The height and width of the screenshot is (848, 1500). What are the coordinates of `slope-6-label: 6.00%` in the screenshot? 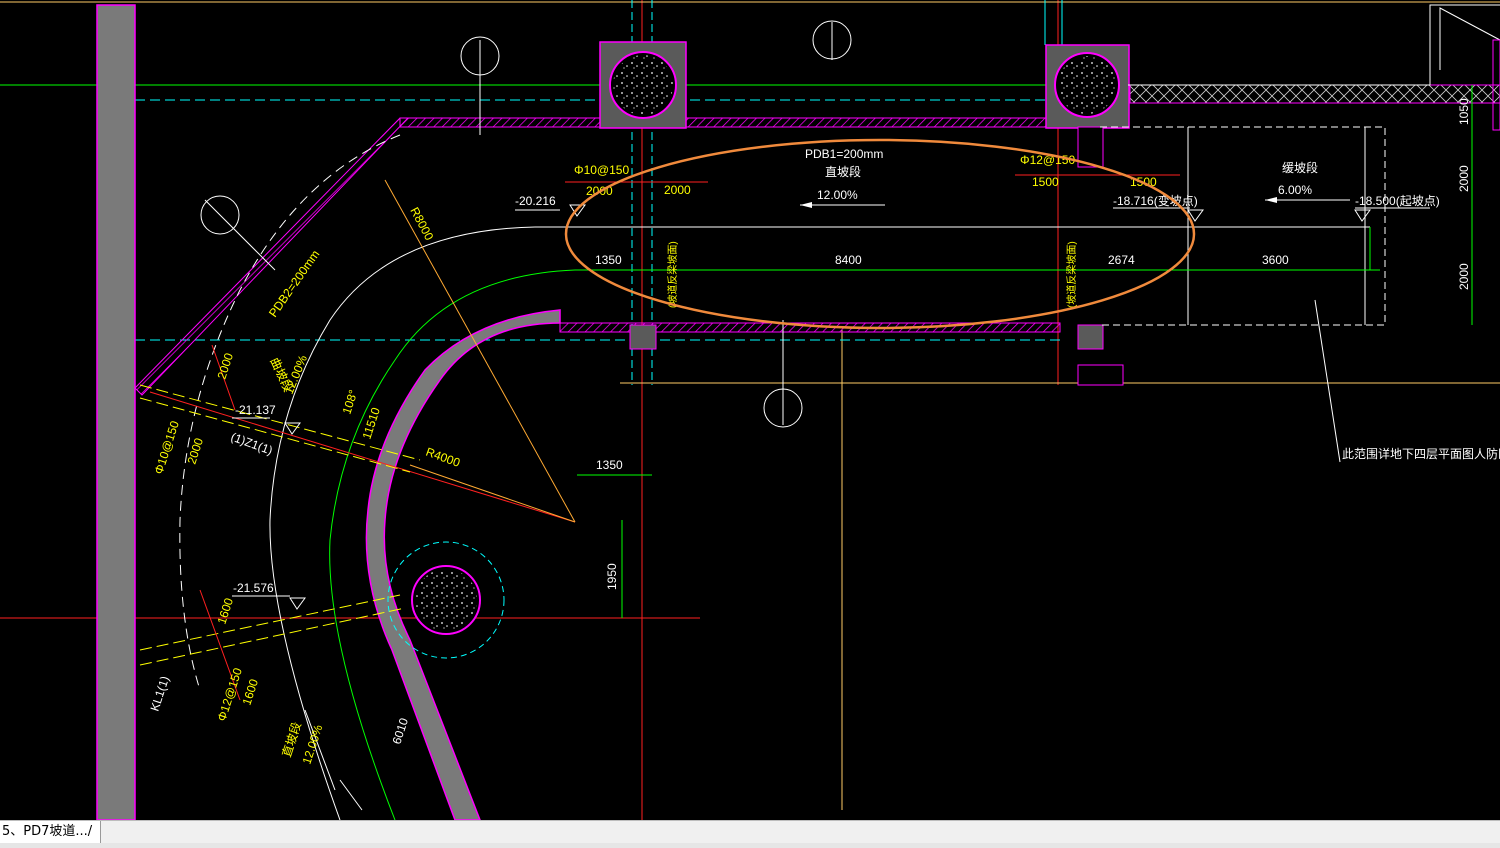 It's located at (1295, 190).